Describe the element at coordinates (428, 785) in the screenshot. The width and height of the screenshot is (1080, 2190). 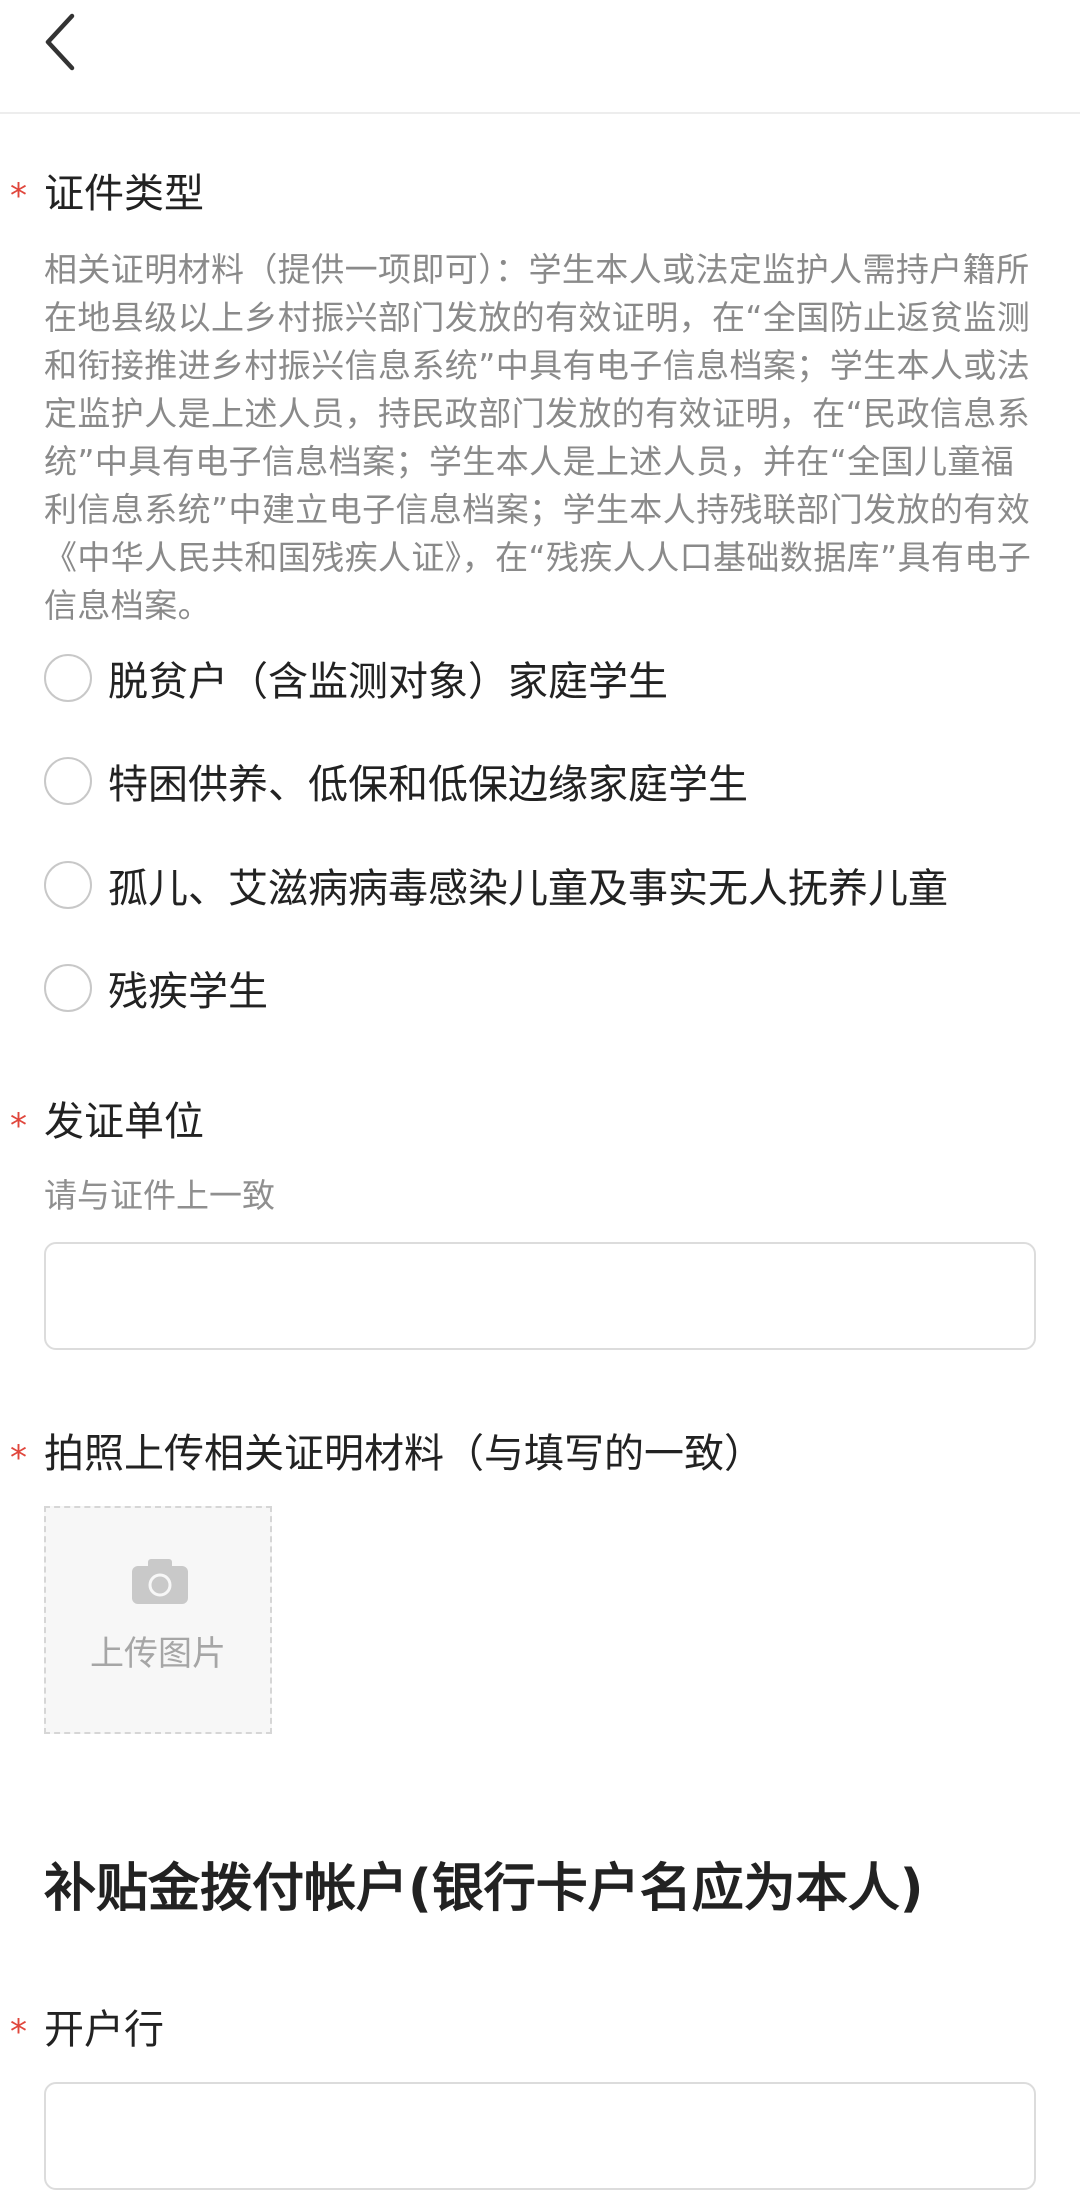
I see `radio-label: 特困供养、低保和低保边缘家庭学生` at that location.